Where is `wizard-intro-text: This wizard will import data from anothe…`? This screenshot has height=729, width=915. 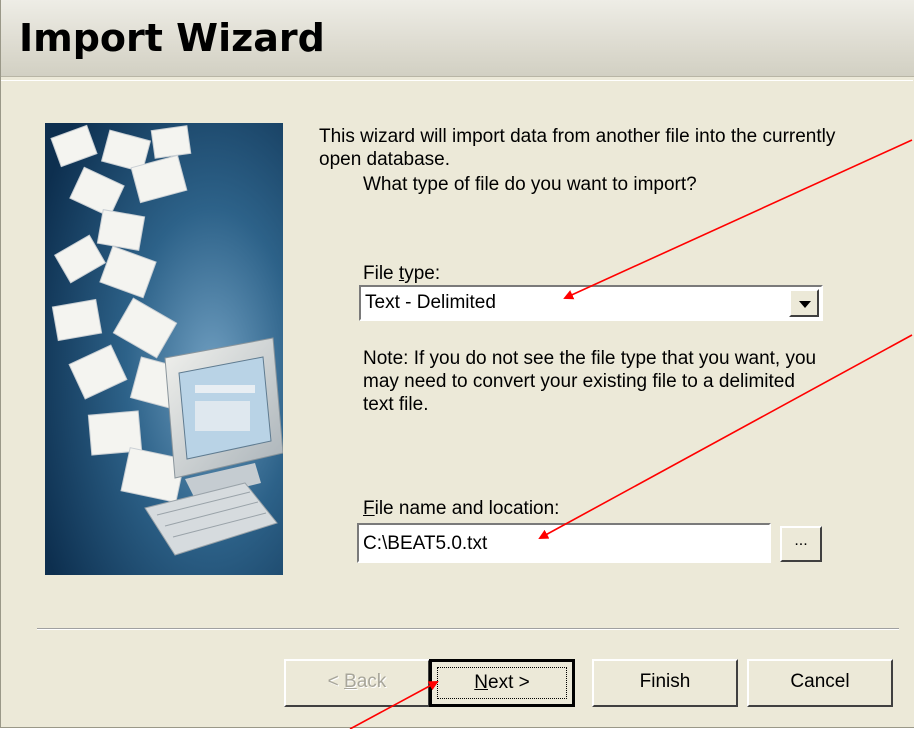 wizard-intro-text: This wizard will import data from anothe… is located at coordinates (577, 148).